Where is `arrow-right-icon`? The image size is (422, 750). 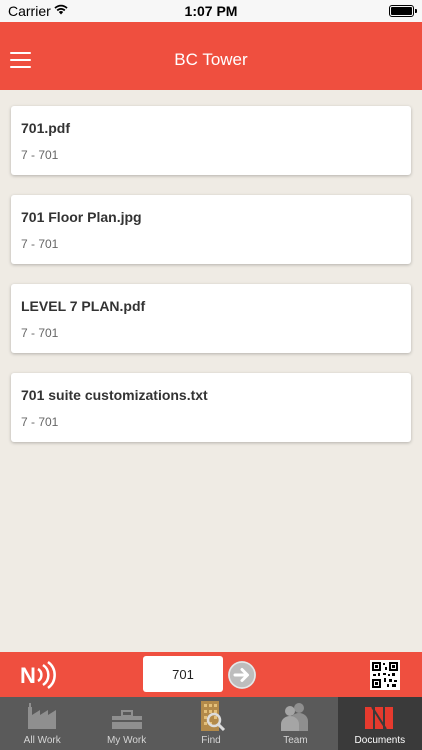
arrow-right-icon is located at coordinates (242, 675).